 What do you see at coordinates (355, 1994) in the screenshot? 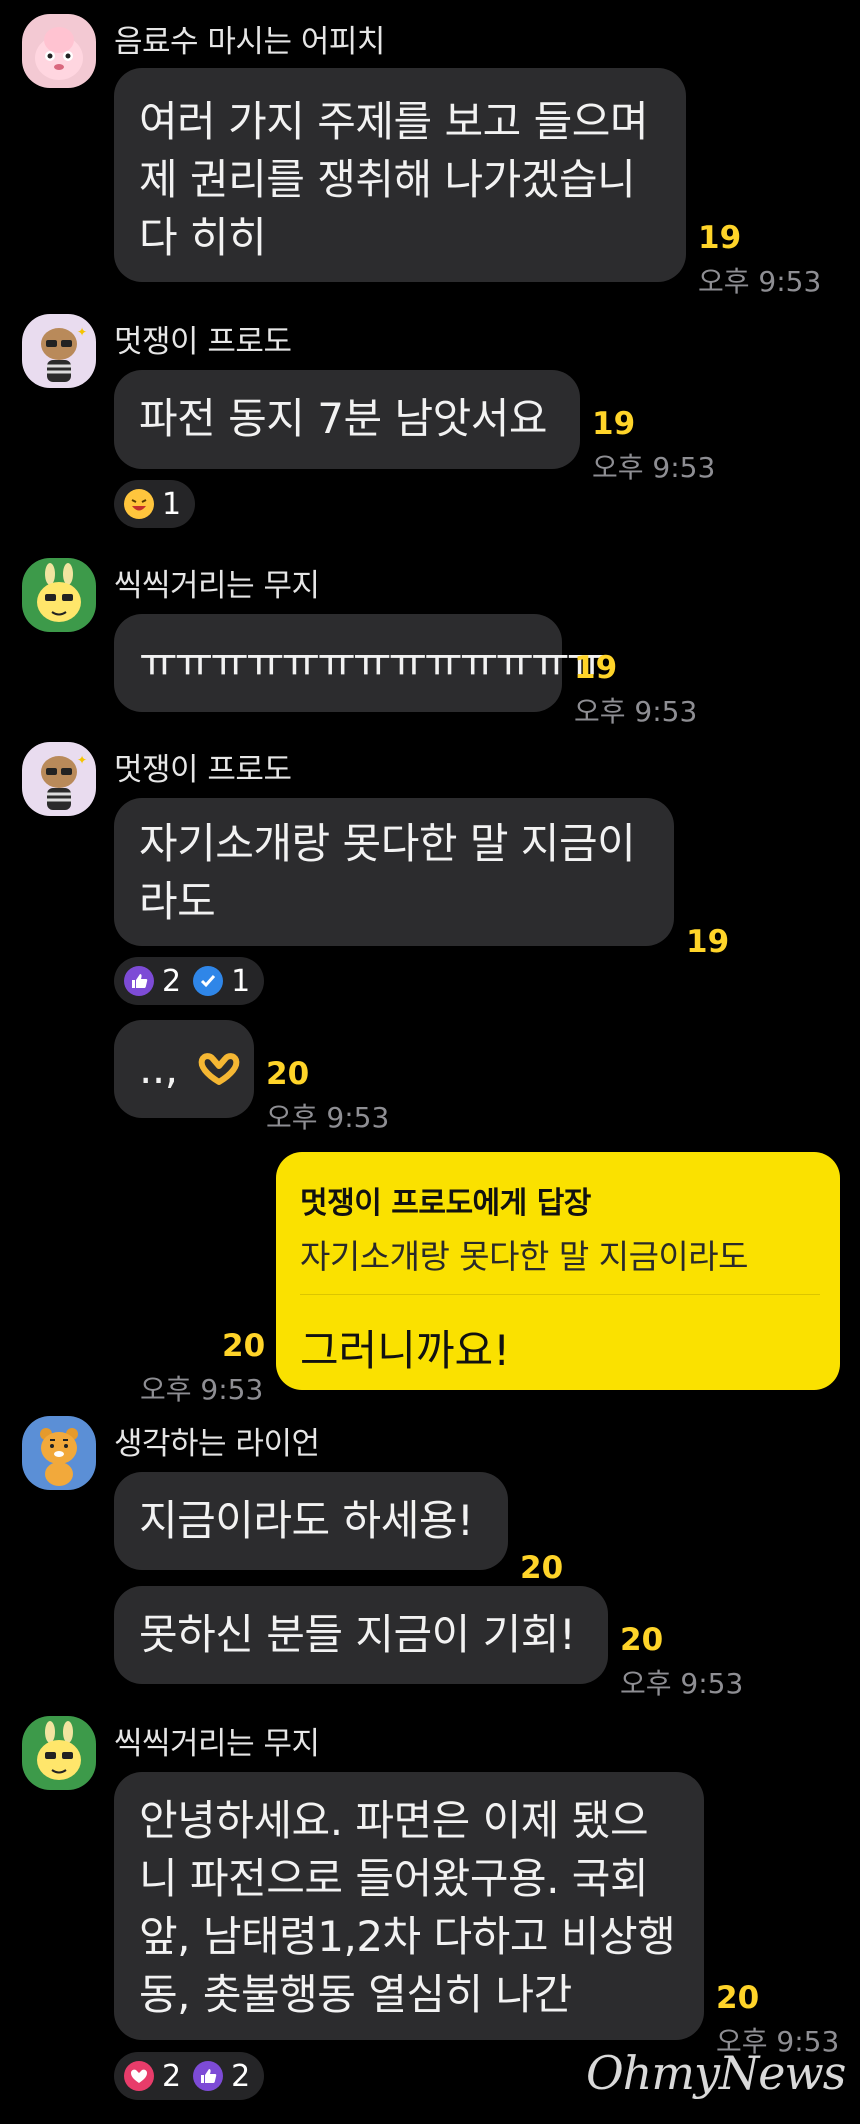
I see `message-line: 동, 촛불행동 열심히 나간` at bounding box center [355, 1994].